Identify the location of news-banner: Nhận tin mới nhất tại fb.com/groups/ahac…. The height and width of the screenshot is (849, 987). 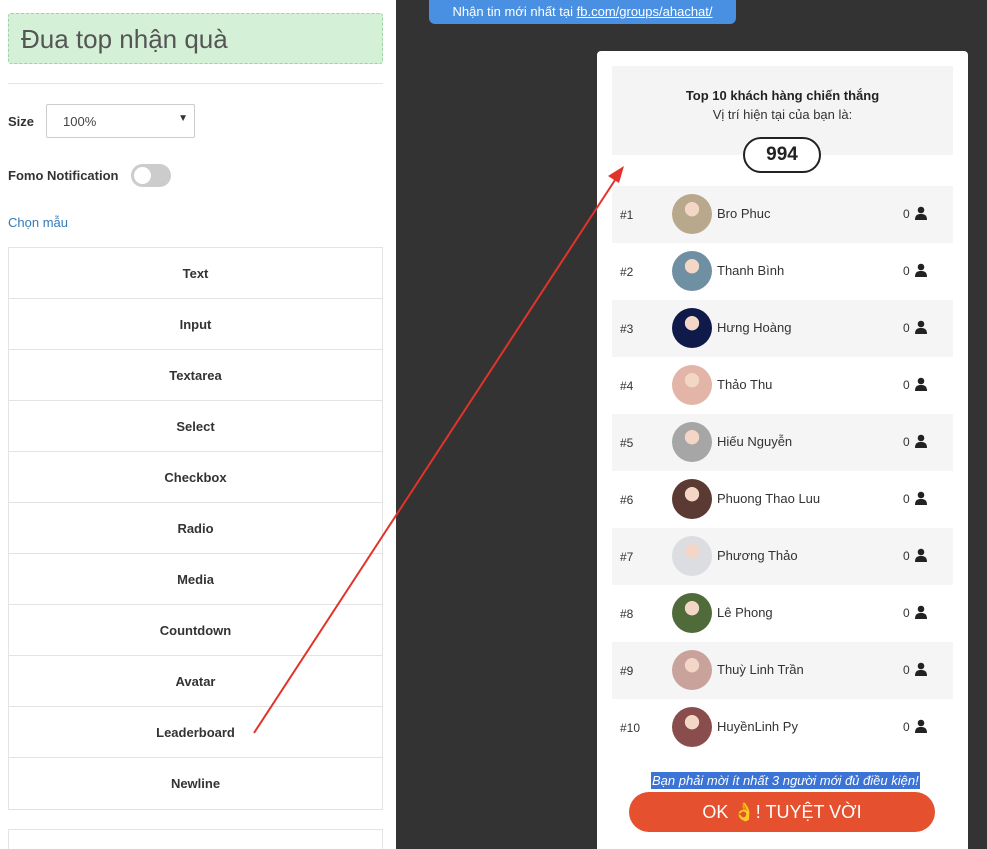
(582, 12).